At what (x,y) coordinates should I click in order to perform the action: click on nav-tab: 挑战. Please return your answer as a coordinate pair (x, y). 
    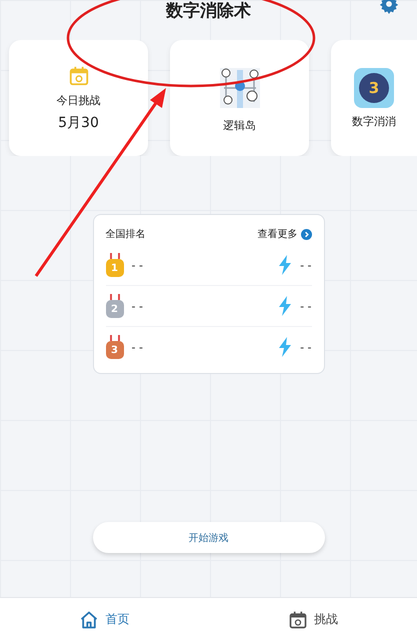
    Looking at the image, I should click on (312, 619).